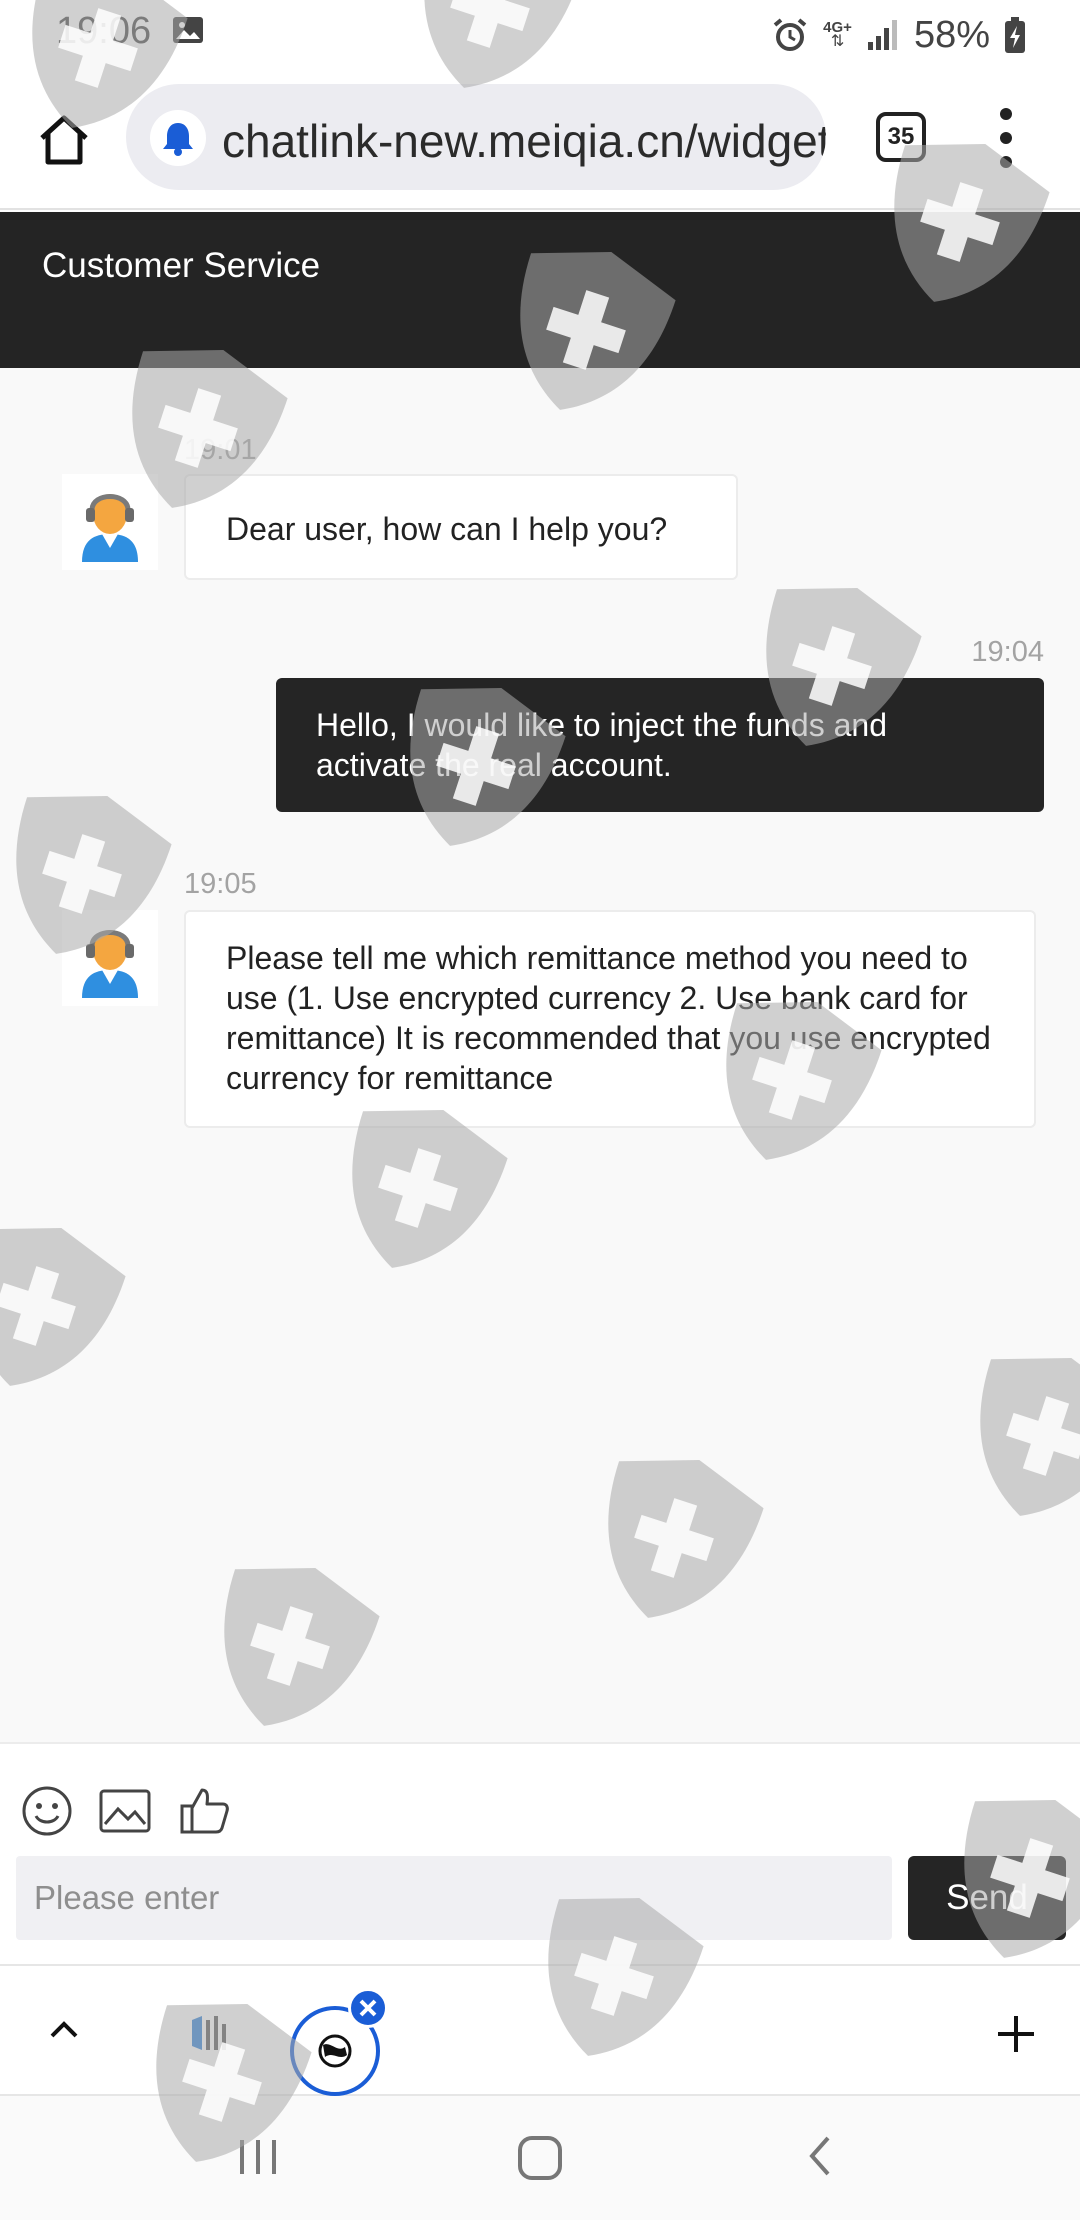 This screenshot has width=1080, height=2220. I want to click on send-button: Send, so click(987, 1898).